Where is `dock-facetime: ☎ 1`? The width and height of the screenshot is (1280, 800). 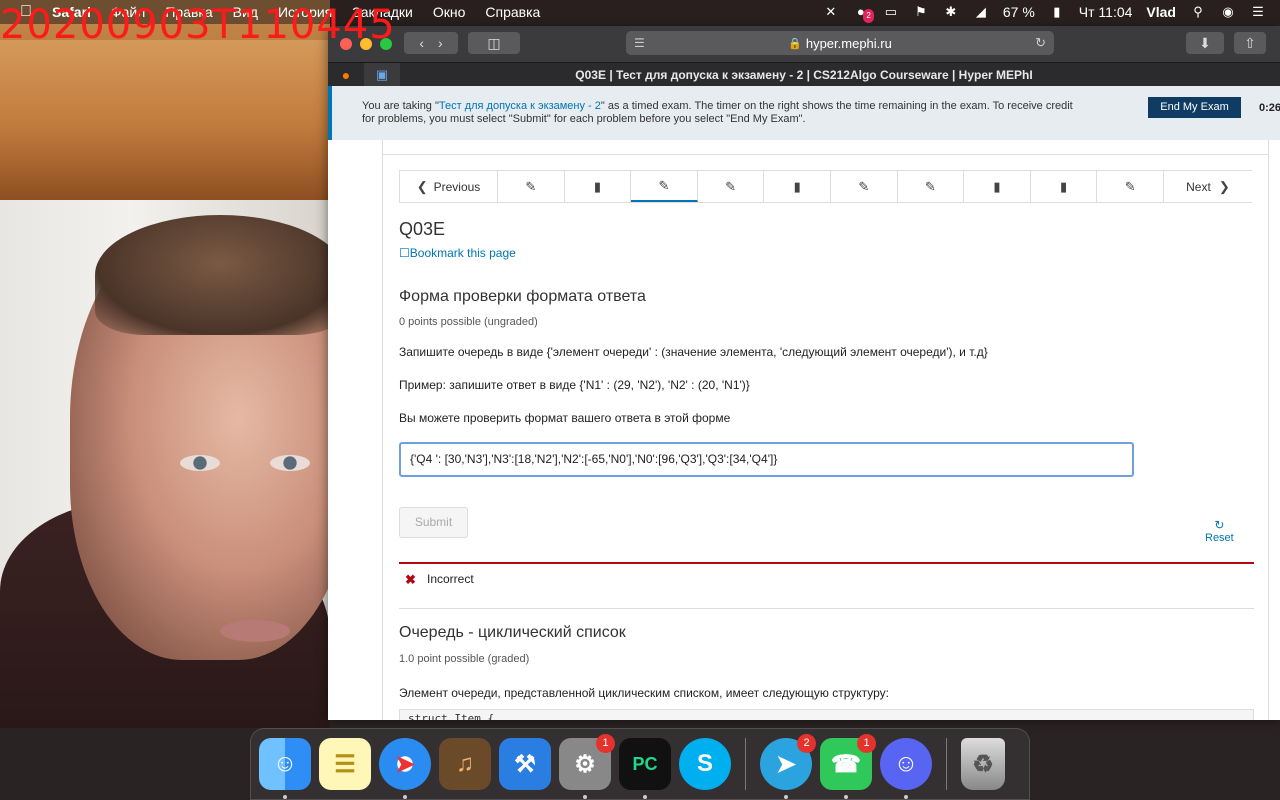
dock-facetime: ☎ 1 is located at coordinates (848, 766).